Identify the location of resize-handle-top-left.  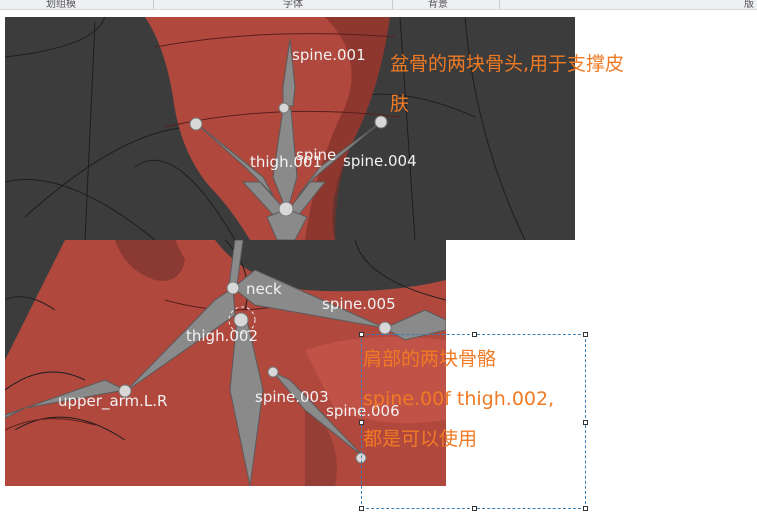
(361, 334).